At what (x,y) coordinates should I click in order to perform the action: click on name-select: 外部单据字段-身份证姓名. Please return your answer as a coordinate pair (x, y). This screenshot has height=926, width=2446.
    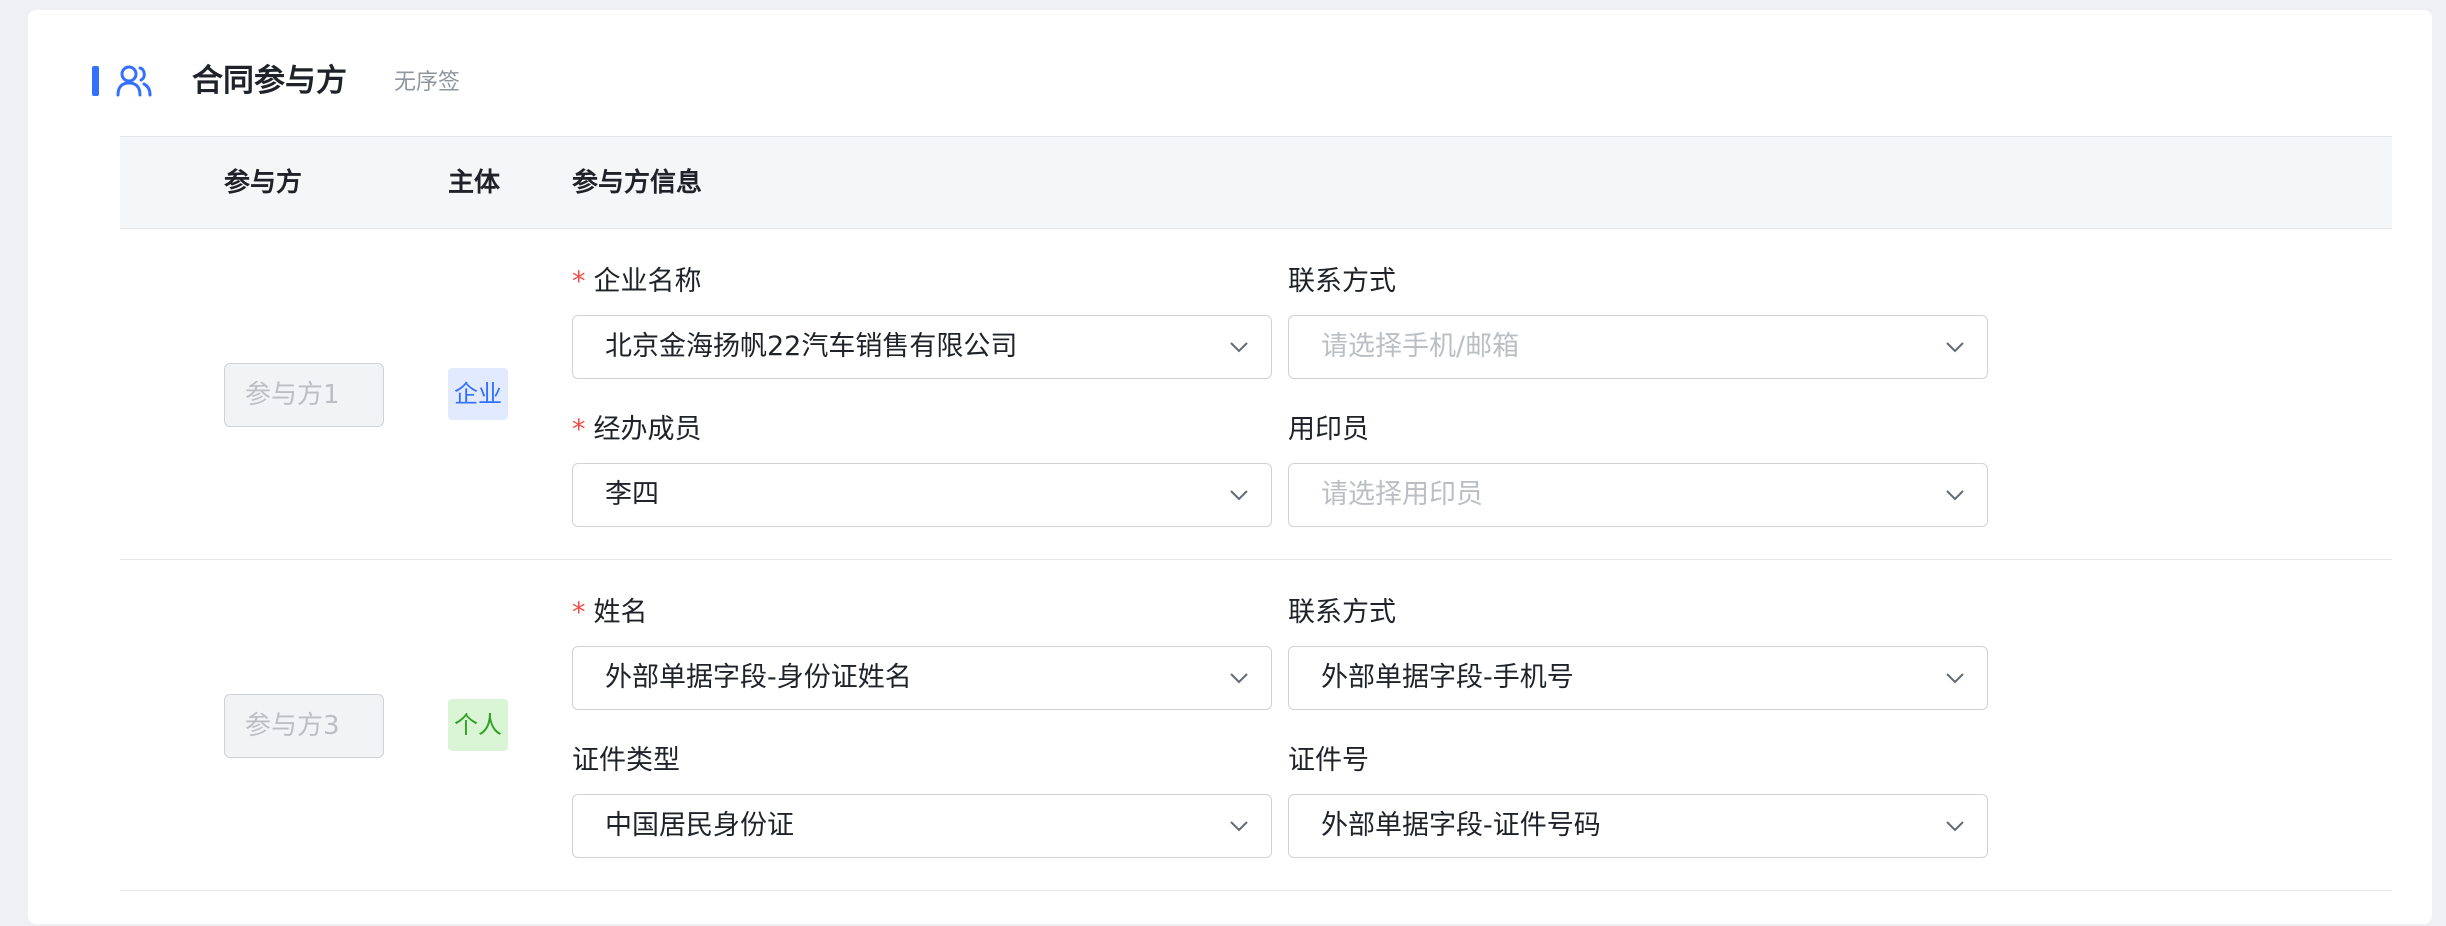
    Looking at the image, I should click on (922, 678).